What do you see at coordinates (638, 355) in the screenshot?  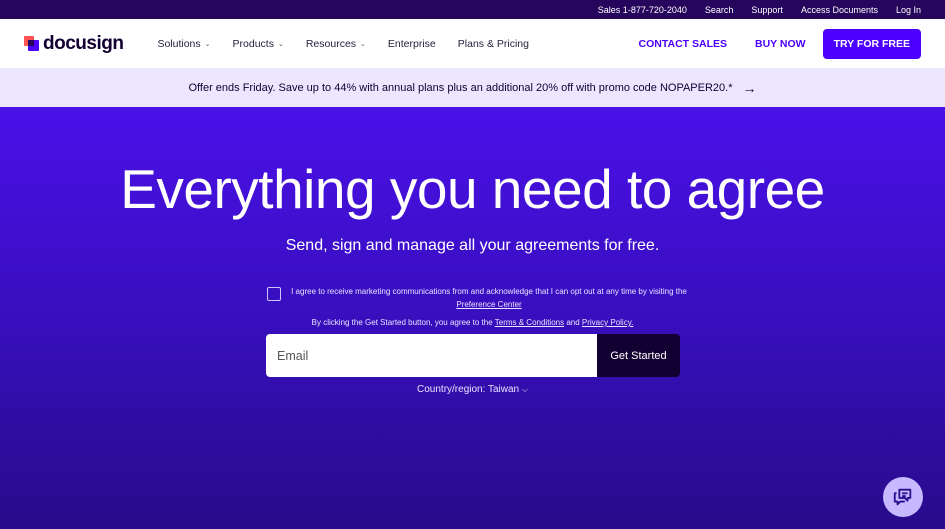 I see `get-started-button: Get Started` at bounding box center [638, 355].